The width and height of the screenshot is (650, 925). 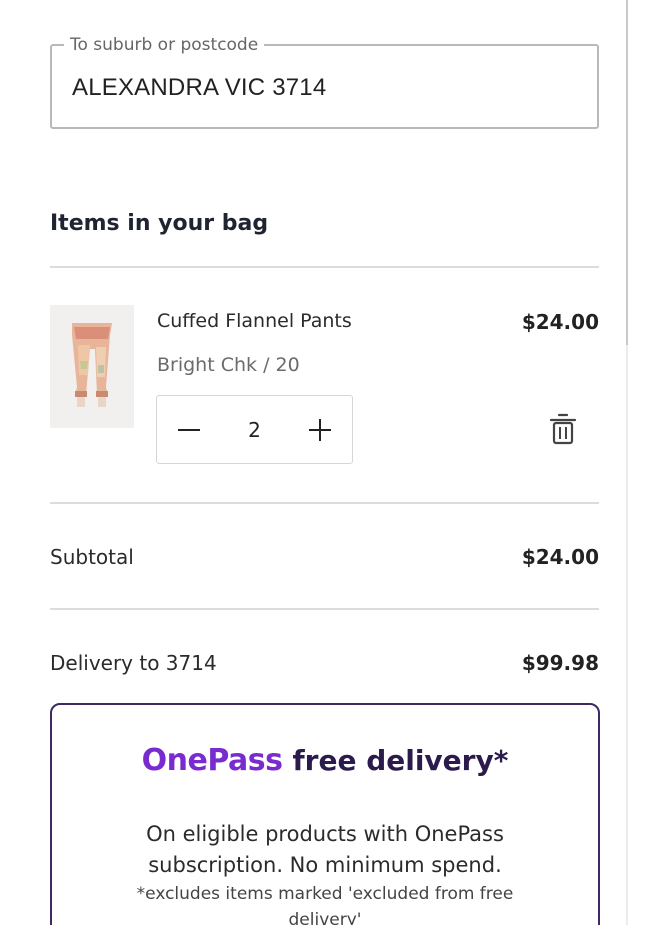 I want to click on trash-icon, so click(x=563, y=429).